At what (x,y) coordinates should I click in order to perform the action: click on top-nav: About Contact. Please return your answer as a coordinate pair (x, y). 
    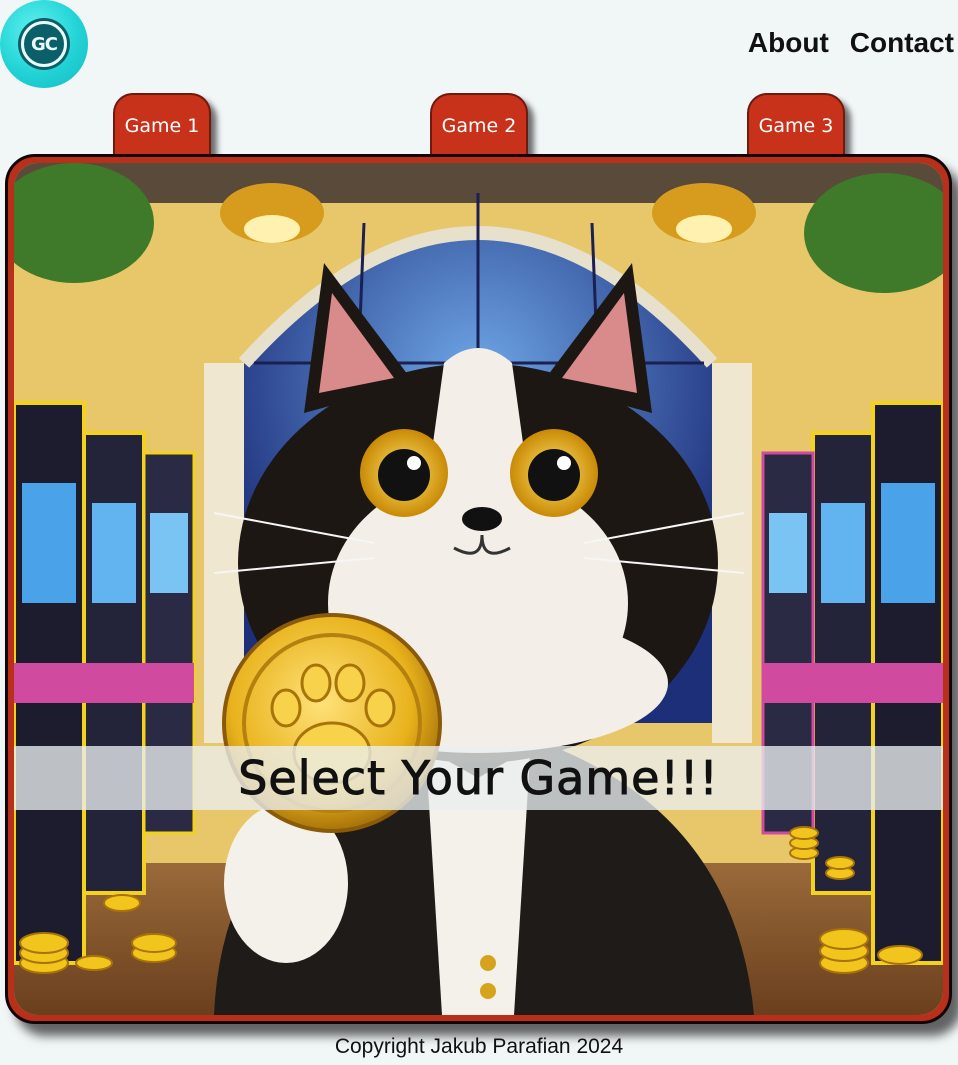
    Looking at the image, I should click on (851, 43).